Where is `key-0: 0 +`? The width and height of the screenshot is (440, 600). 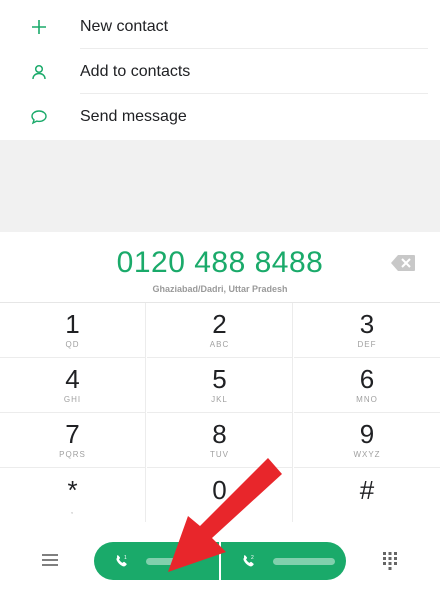
key-0: 0 + is located at coordinates (220, 495).